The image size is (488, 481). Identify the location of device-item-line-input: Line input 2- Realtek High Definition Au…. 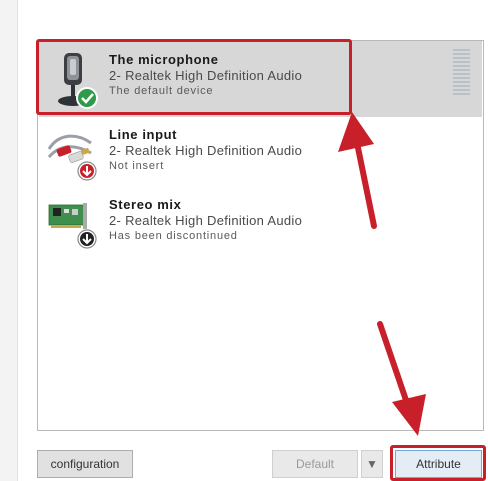
(260, 157).